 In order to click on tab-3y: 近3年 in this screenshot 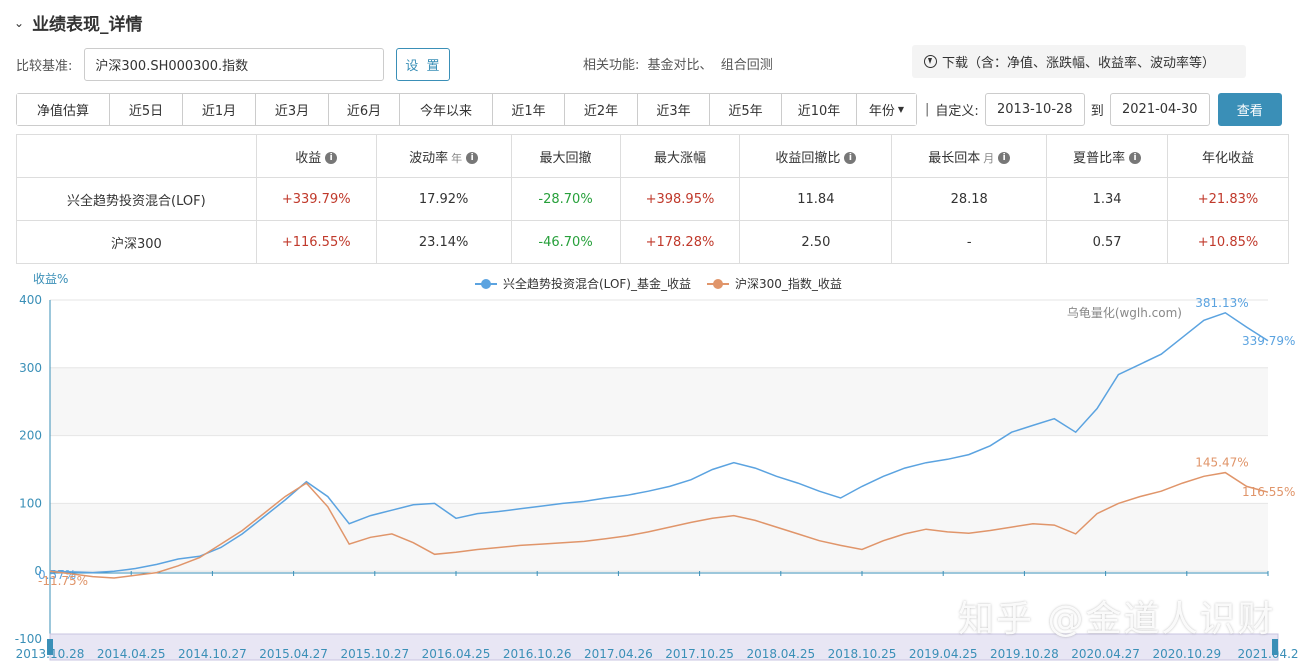, I will do `click(674, 109)`.